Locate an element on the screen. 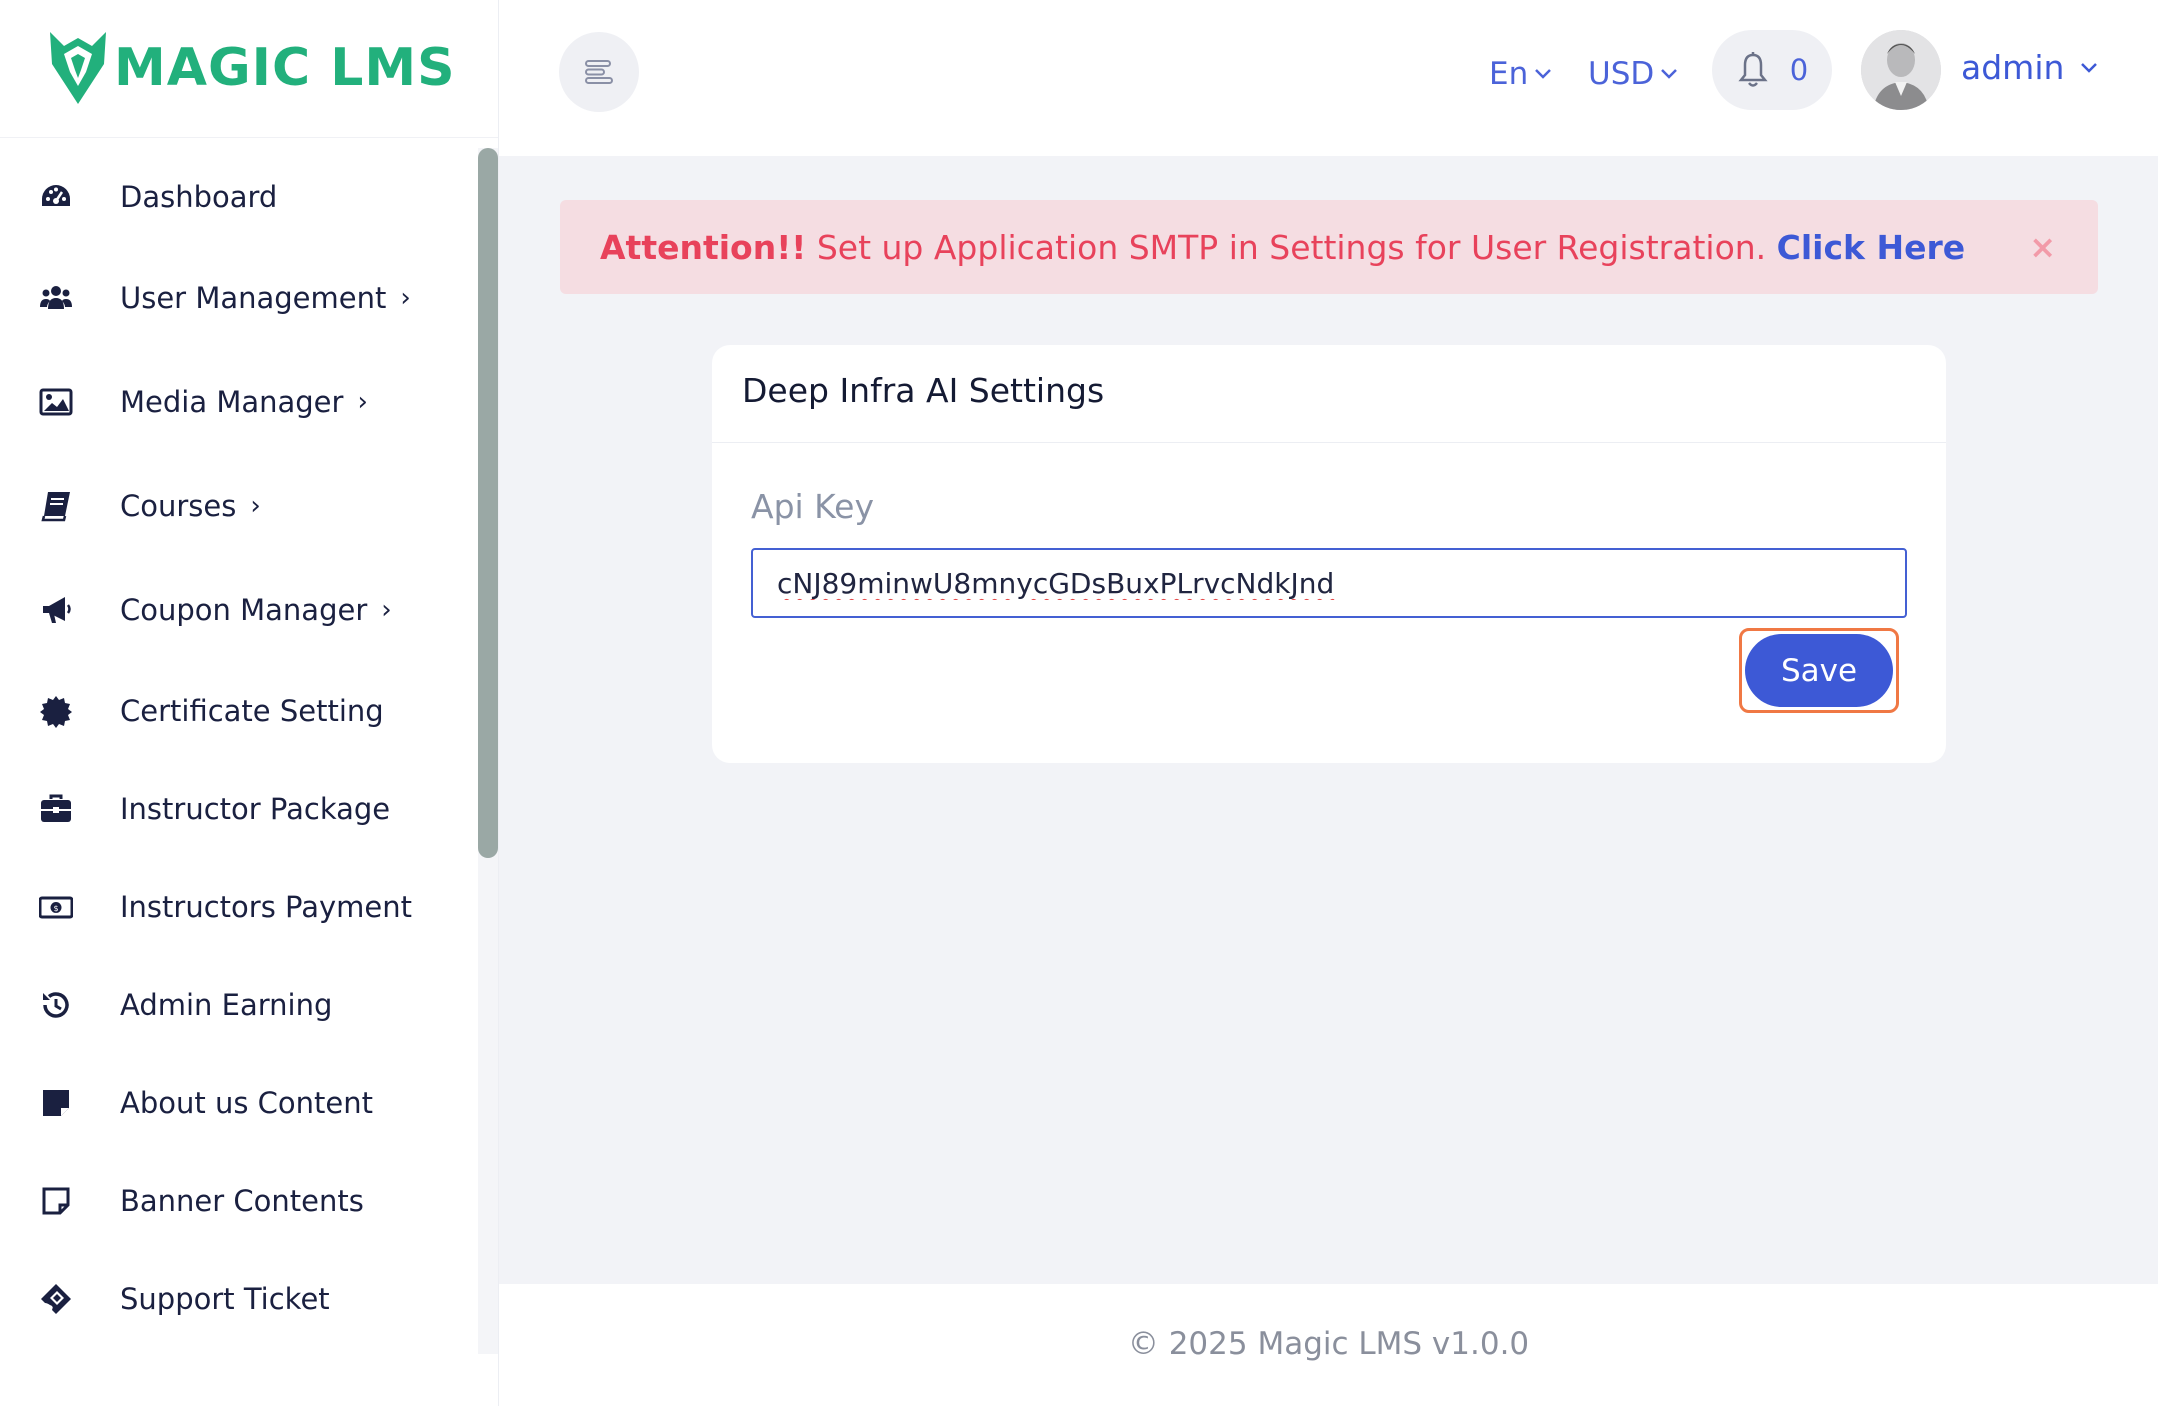  user-name: admin is located at coordinates (2013, 67).